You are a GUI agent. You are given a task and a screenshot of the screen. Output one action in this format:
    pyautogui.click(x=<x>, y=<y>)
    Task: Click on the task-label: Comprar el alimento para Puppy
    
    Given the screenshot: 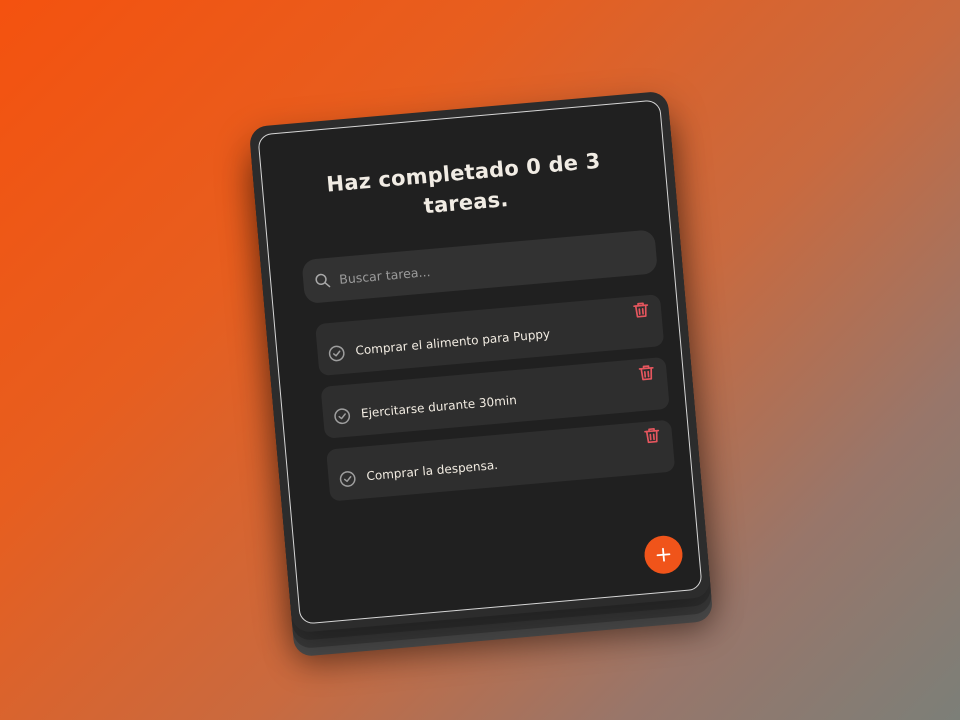 What is the action you would take?
    pyautogui.click(x=452, y=342)
    